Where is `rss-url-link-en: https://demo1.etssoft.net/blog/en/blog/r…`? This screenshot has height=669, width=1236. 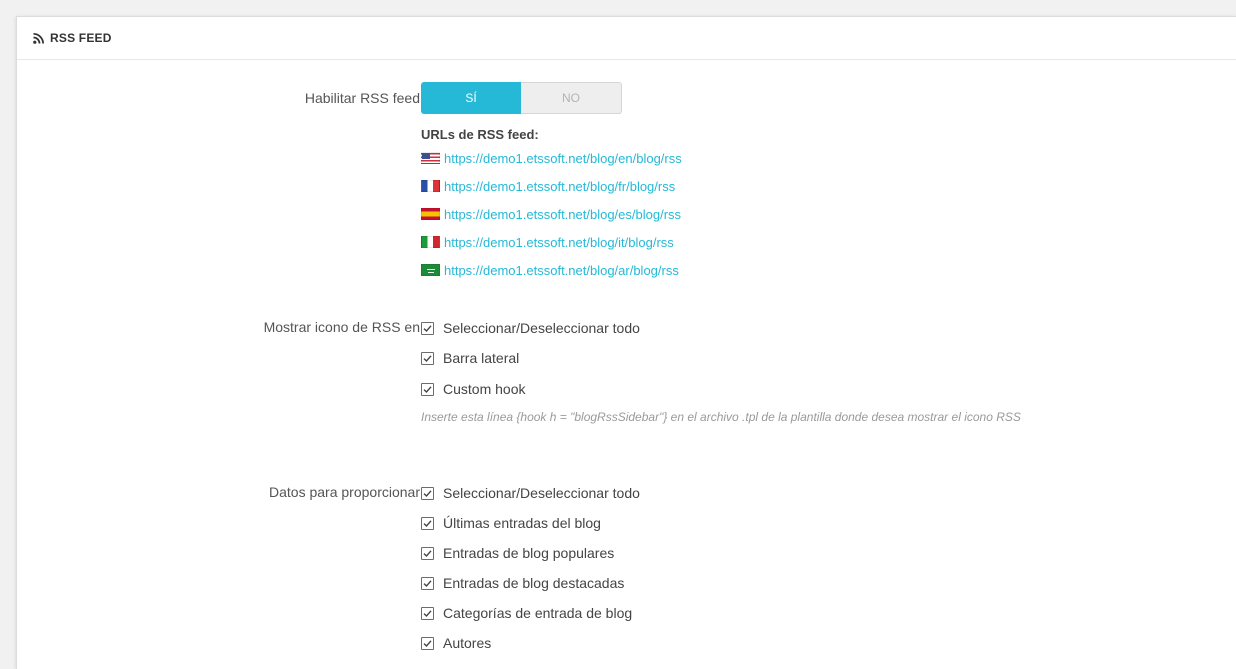
rss-url-link-en: https://demo1.etssoft.net/blog/en/blog/r… is located at coordinates (563, 158).